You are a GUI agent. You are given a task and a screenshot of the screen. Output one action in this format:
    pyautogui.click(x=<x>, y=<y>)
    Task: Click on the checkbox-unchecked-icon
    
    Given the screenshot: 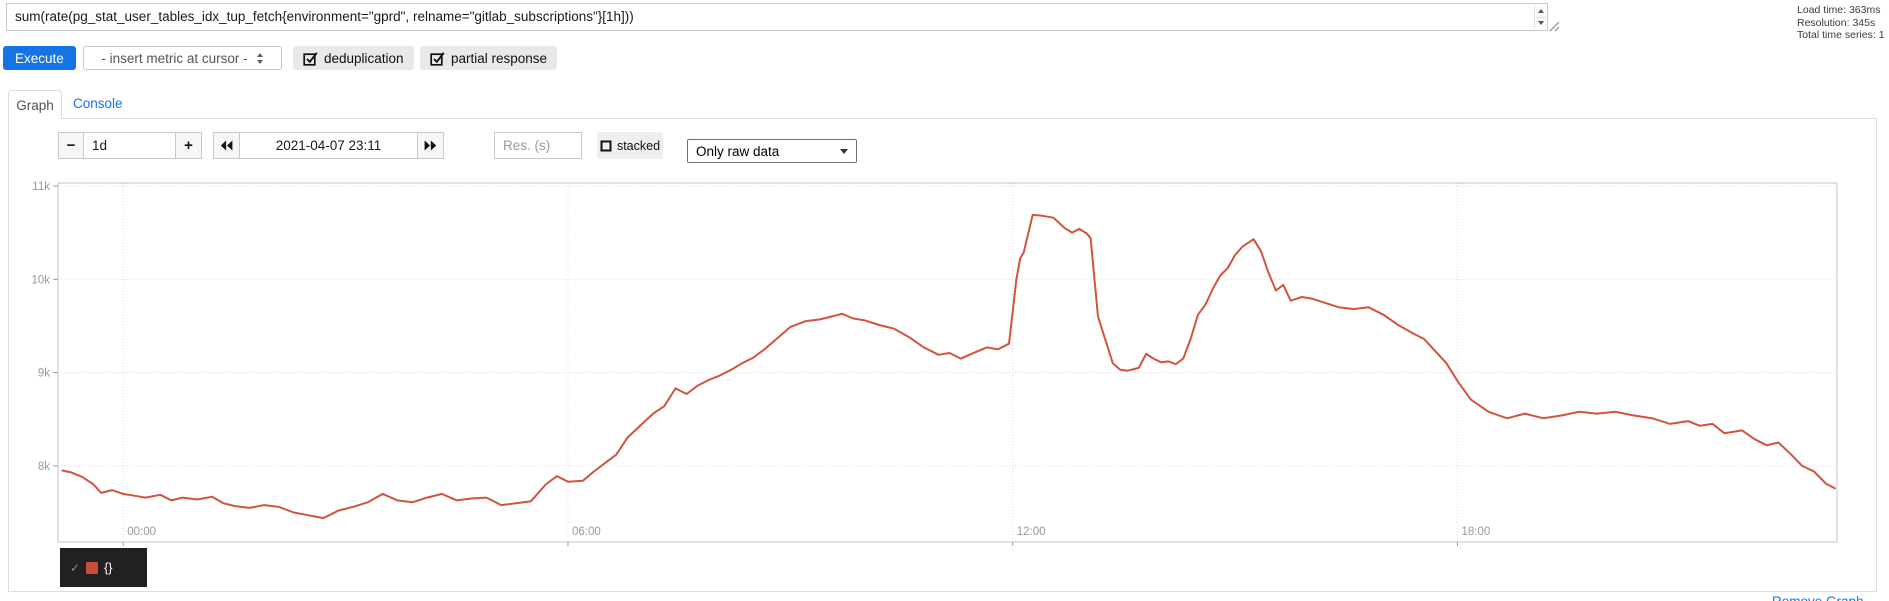 What is the action you would take?
    pyautogui.click(x=606, y=145)
    